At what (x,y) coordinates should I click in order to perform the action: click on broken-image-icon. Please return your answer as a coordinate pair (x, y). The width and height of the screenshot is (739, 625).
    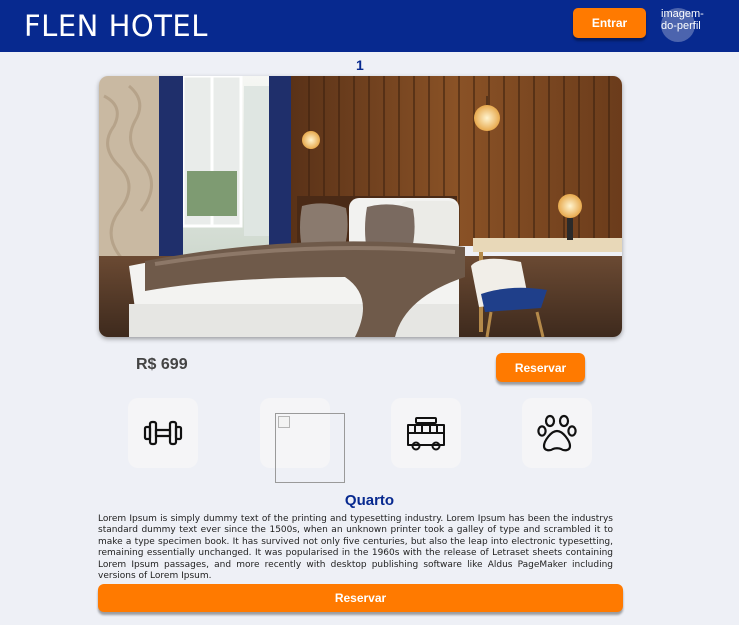
    Looking at the image, I should click on (310, 448).